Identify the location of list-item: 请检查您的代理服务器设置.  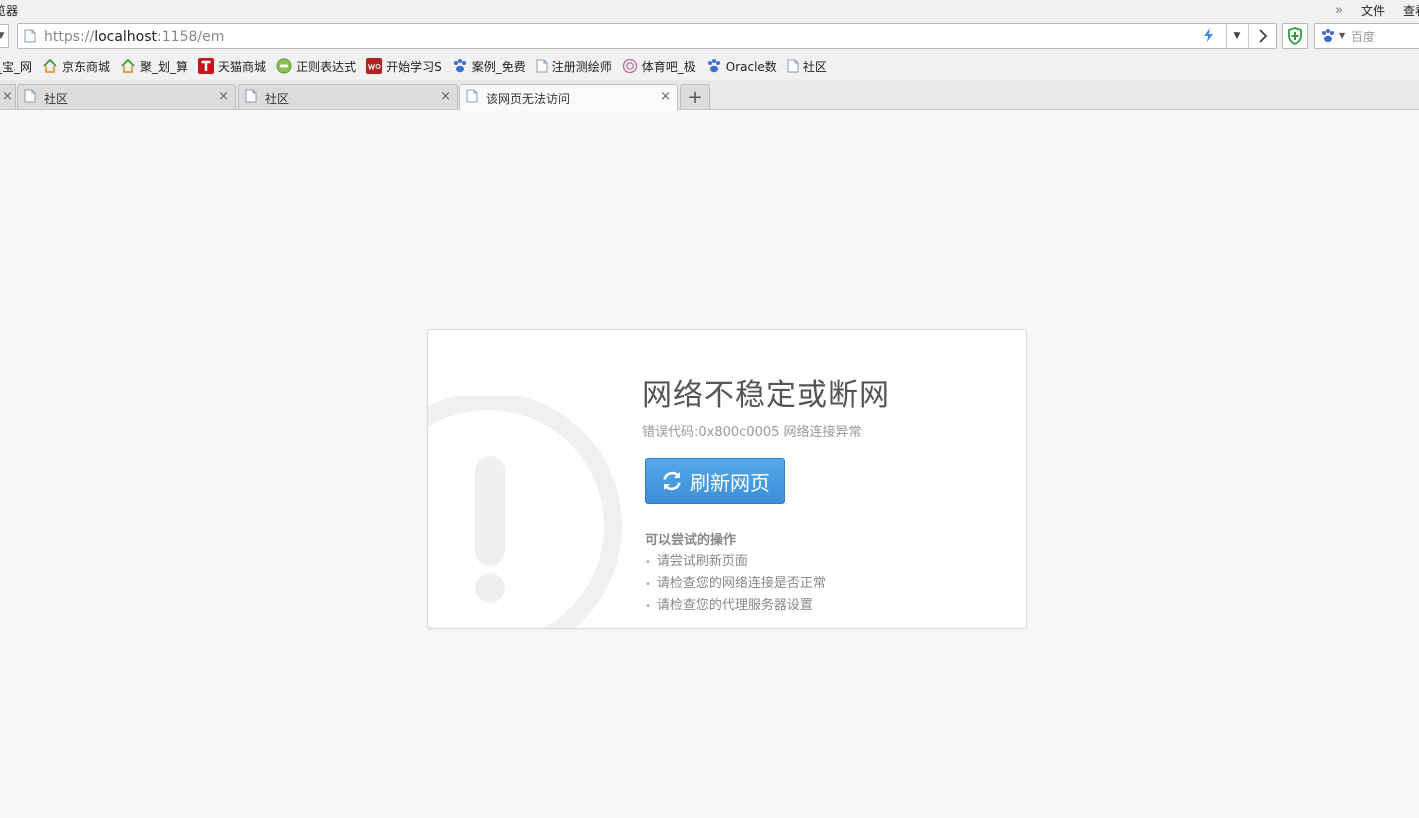
(735, 606).